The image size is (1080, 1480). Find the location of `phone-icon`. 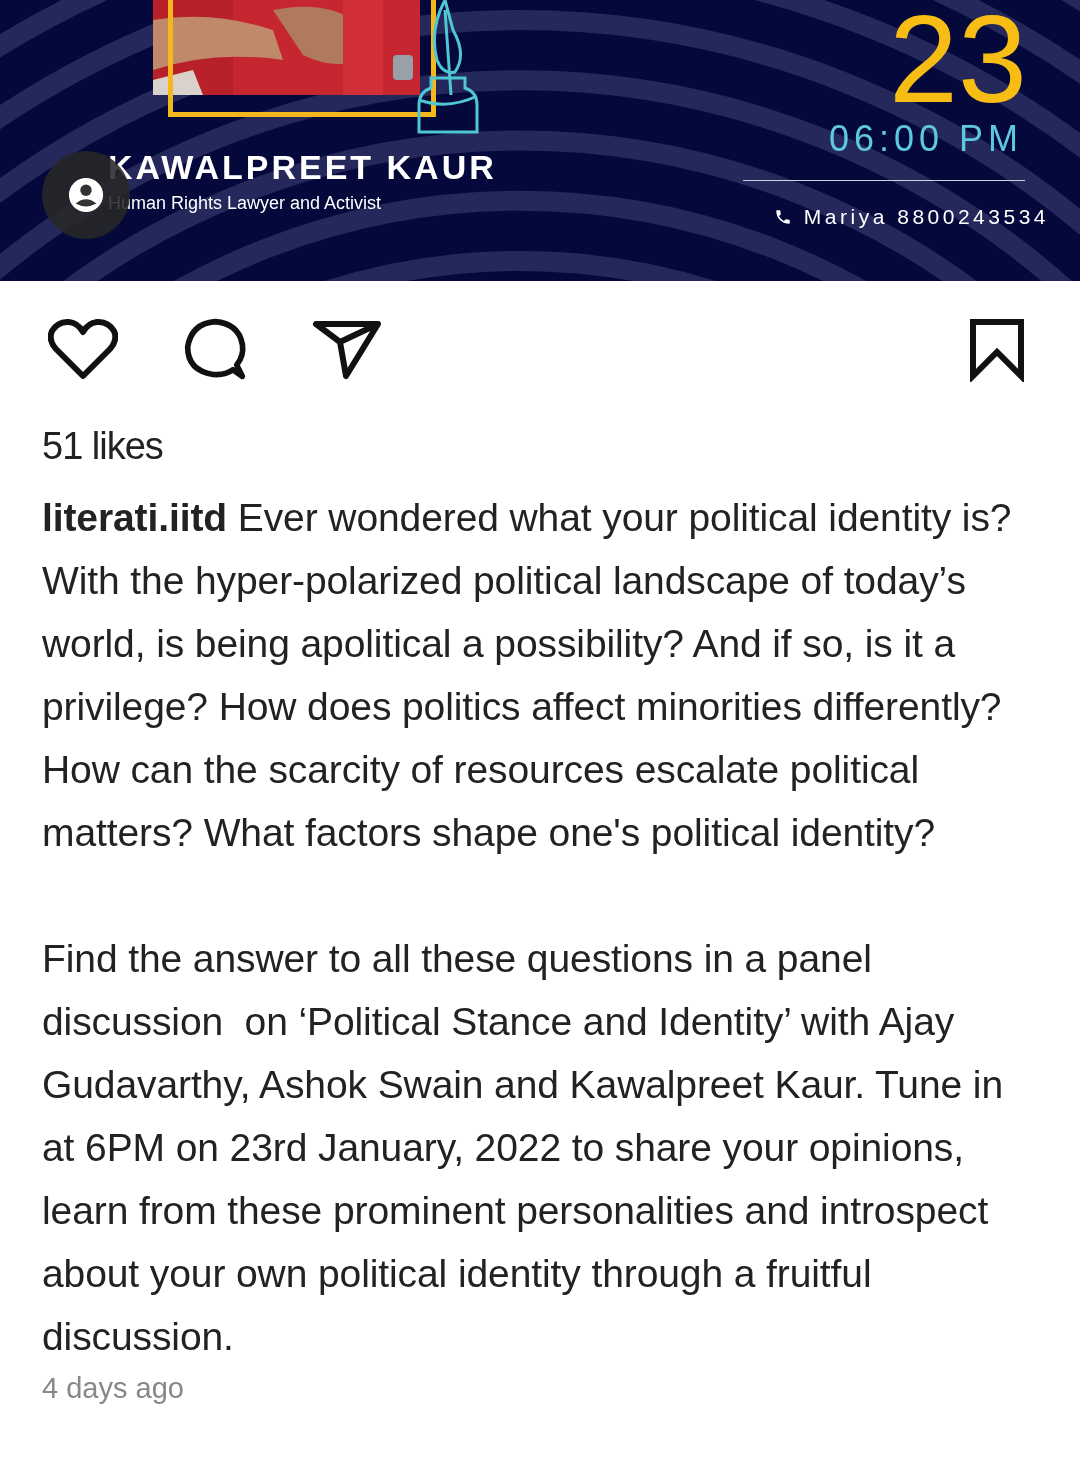

phone-icon is located at coordinates (782, 217).